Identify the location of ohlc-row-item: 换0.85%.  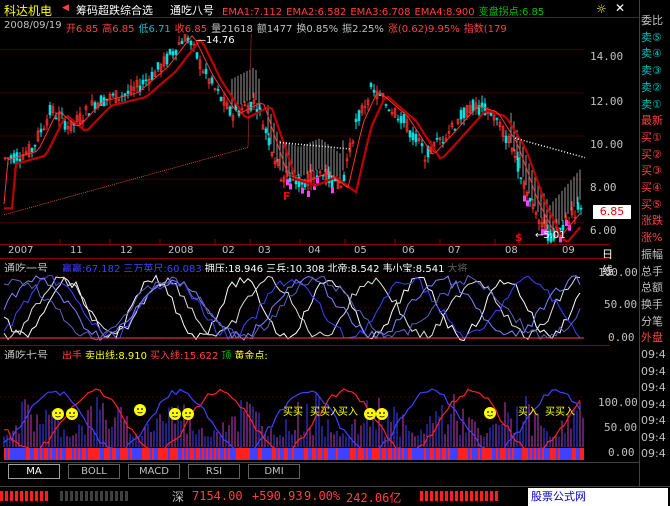
(317, 29).